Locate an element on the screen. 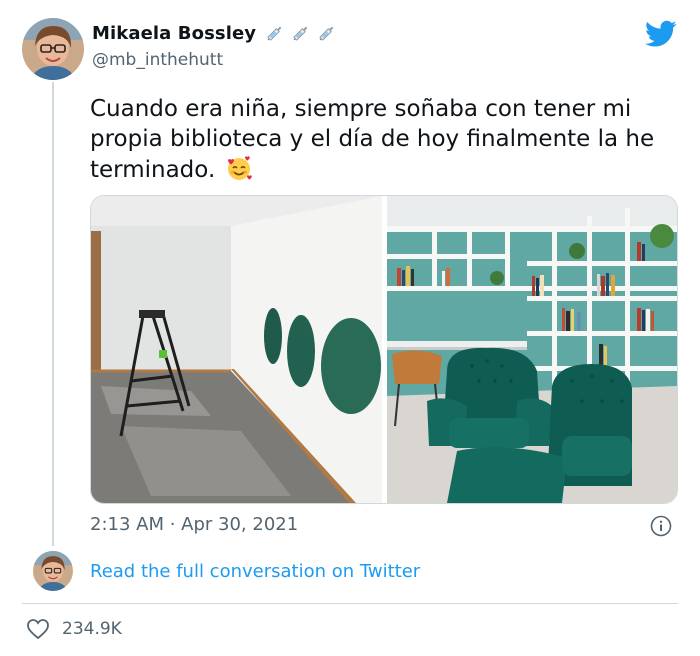 The height and width of the screenshot is (656, 700). author-avatar is located at coordinates (53, 49).